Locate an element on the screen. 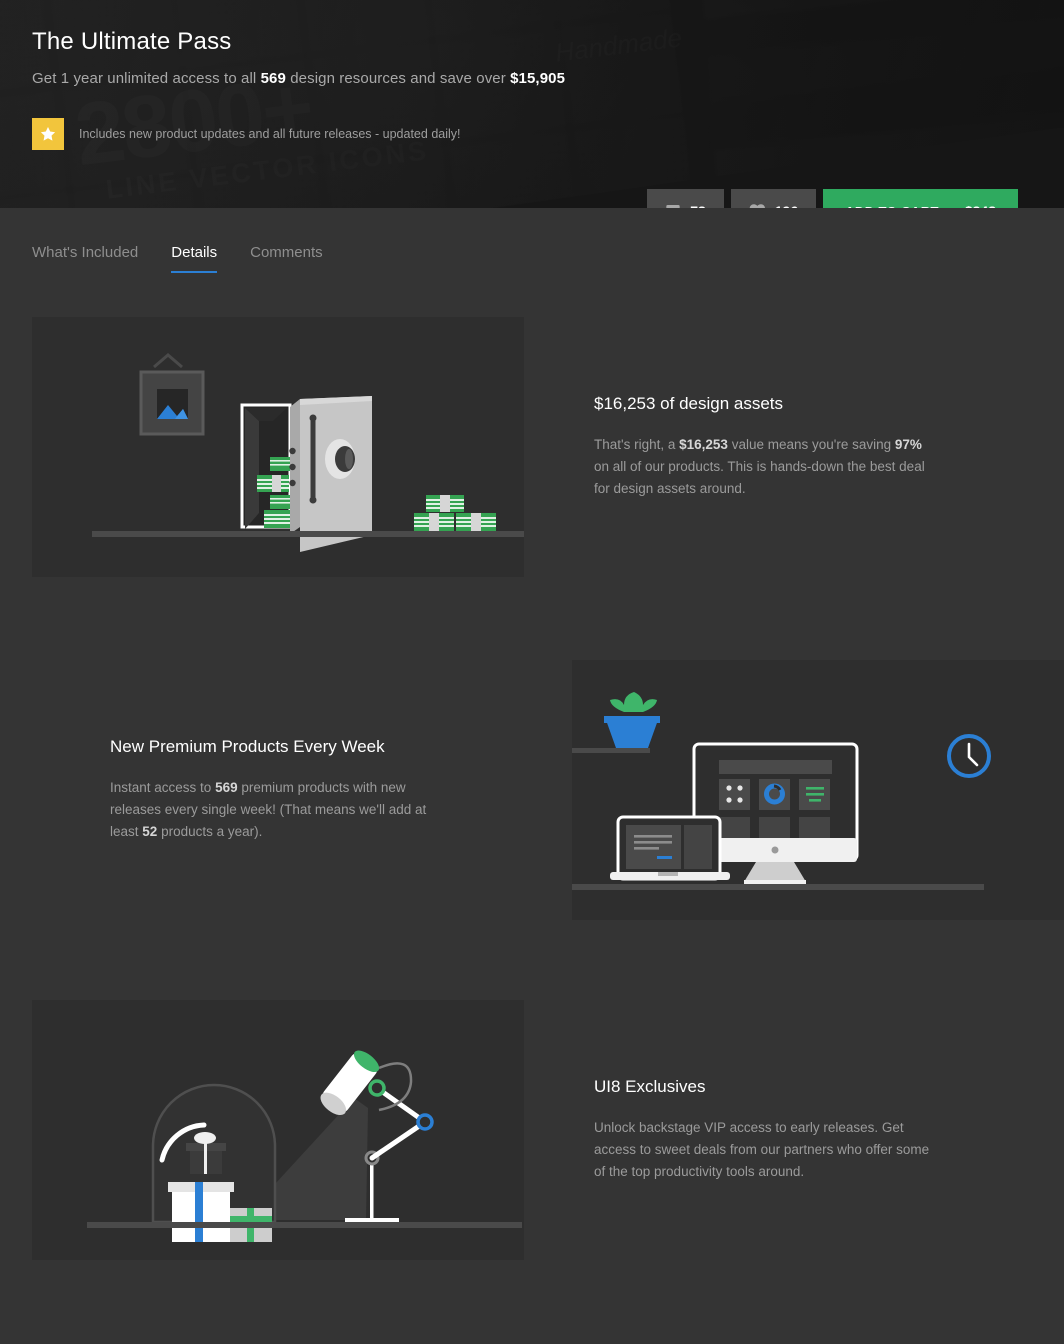  hero-subtitle-prefix: Get 1 year unlimited access to all is located at coordinates (146, 78).